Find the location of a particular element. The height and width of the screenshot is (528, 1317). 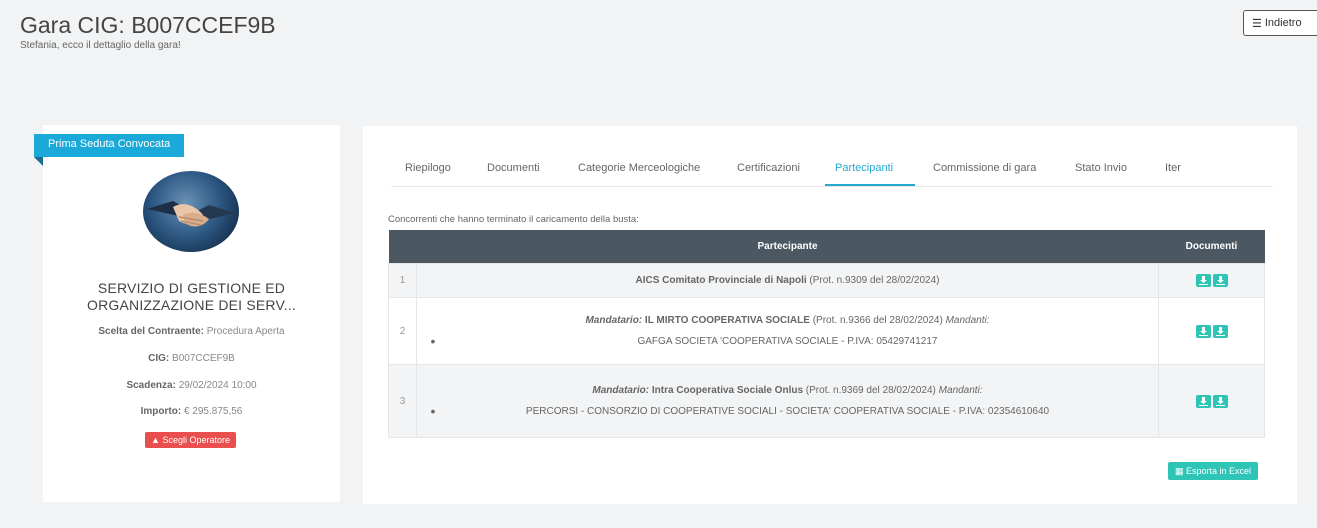

status-badge: Prima Seduta Convocata is located at coordinates (109, 145).